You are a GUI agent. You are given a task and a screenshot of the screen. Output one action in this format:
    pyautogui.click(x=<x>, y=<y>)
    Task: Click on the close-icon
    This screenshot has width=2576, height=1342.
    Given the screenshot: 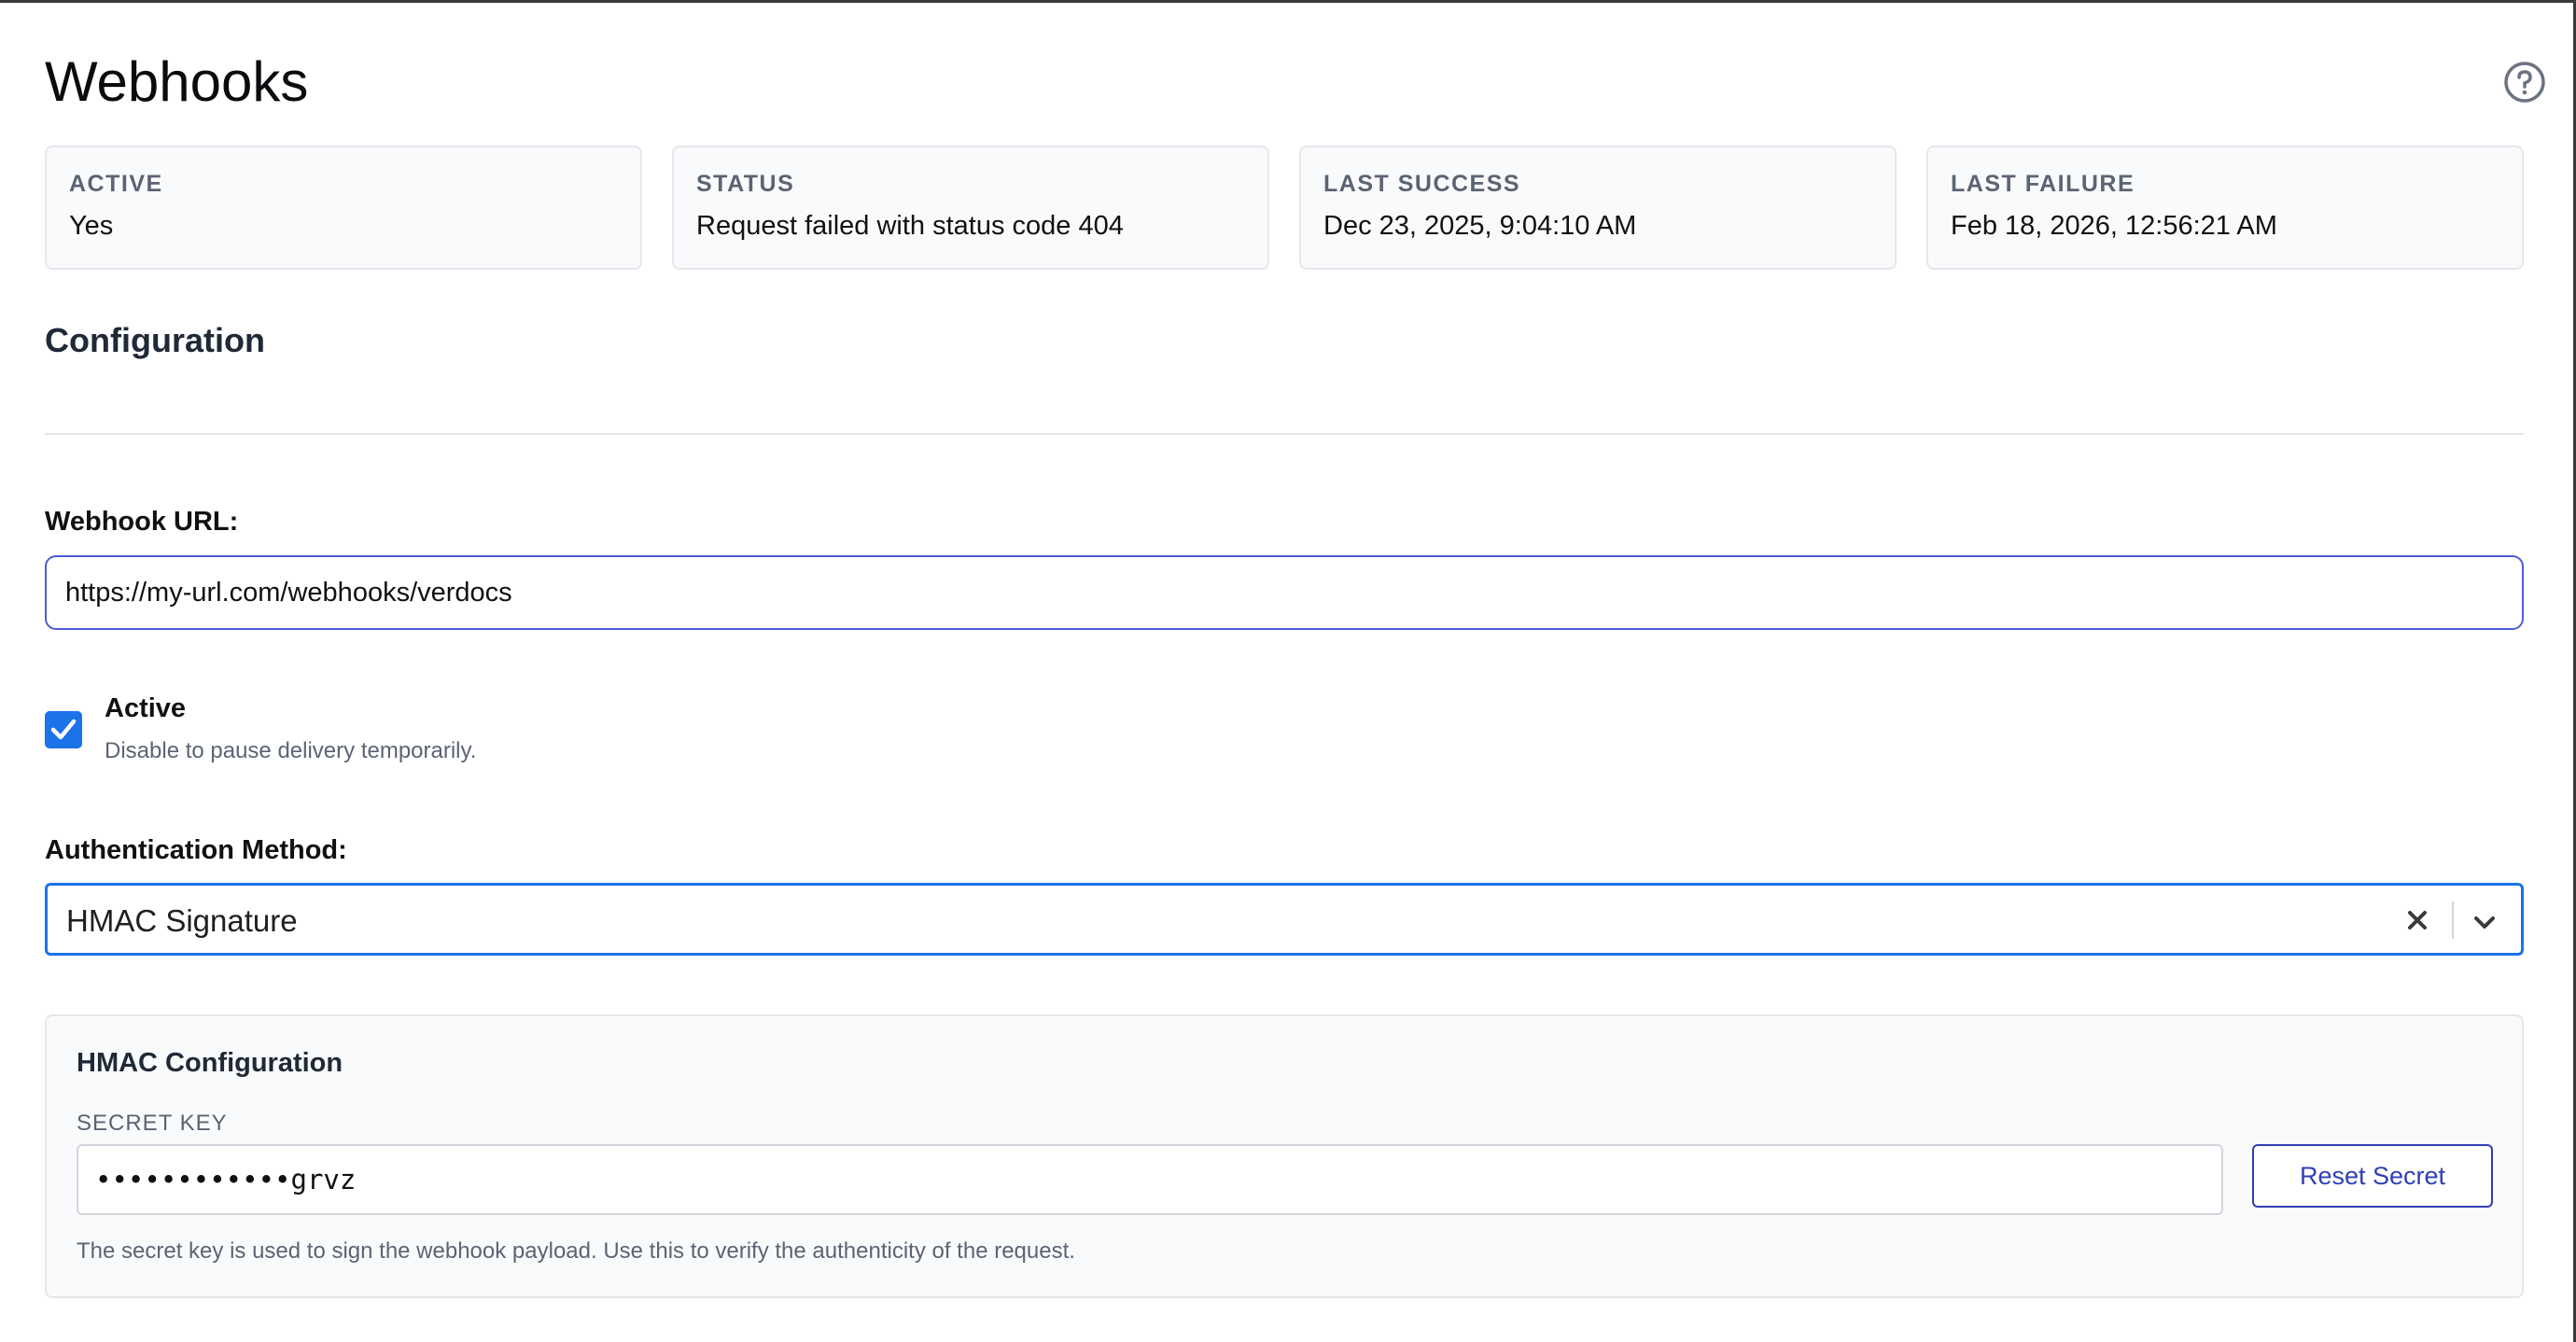 What is the action you would take?
    pyautogui.click(x=2417, y=920)
    